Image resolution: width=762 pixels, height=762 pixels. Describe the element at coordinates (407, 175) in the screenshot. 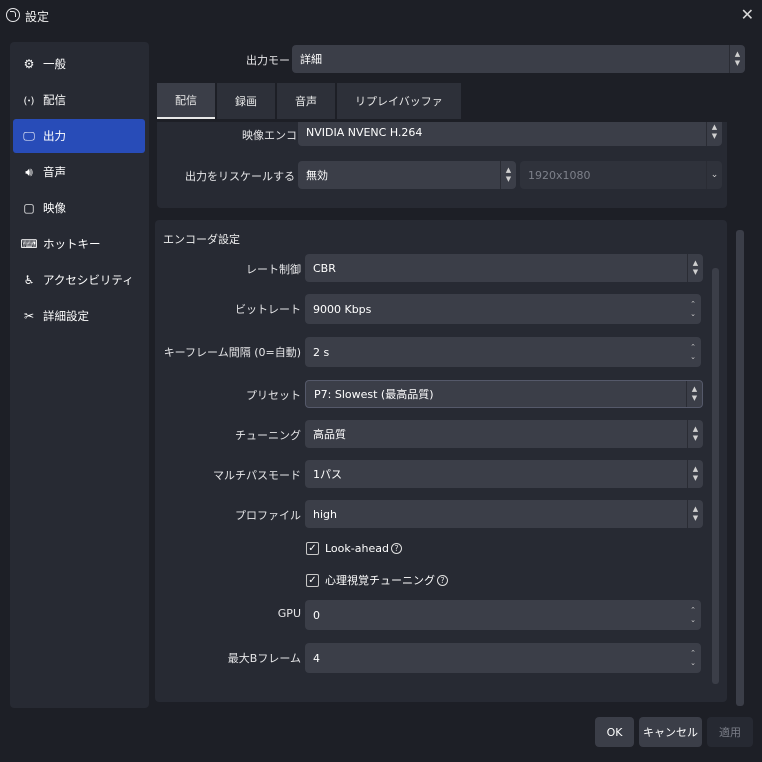

I see `rescale-select: 無効 ▲ ▼` at that location.